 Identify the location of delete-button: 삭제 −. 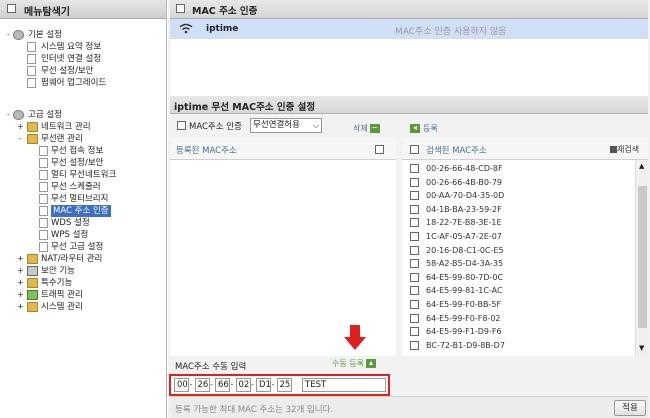
(366, 129).